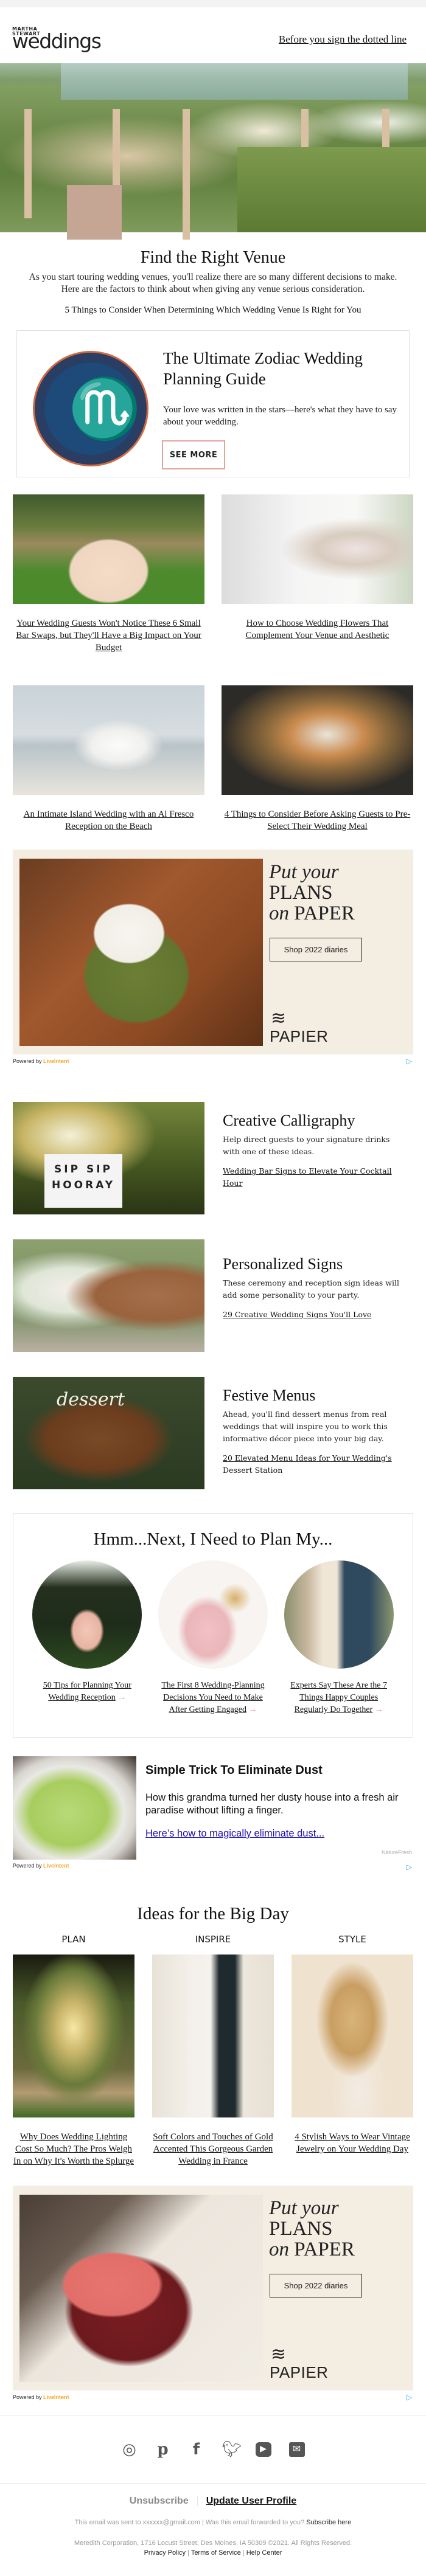  What do you see at coordinates (317, 740) in the screenshot?
I see `article-image-meal` at bounding box center [317, 740].